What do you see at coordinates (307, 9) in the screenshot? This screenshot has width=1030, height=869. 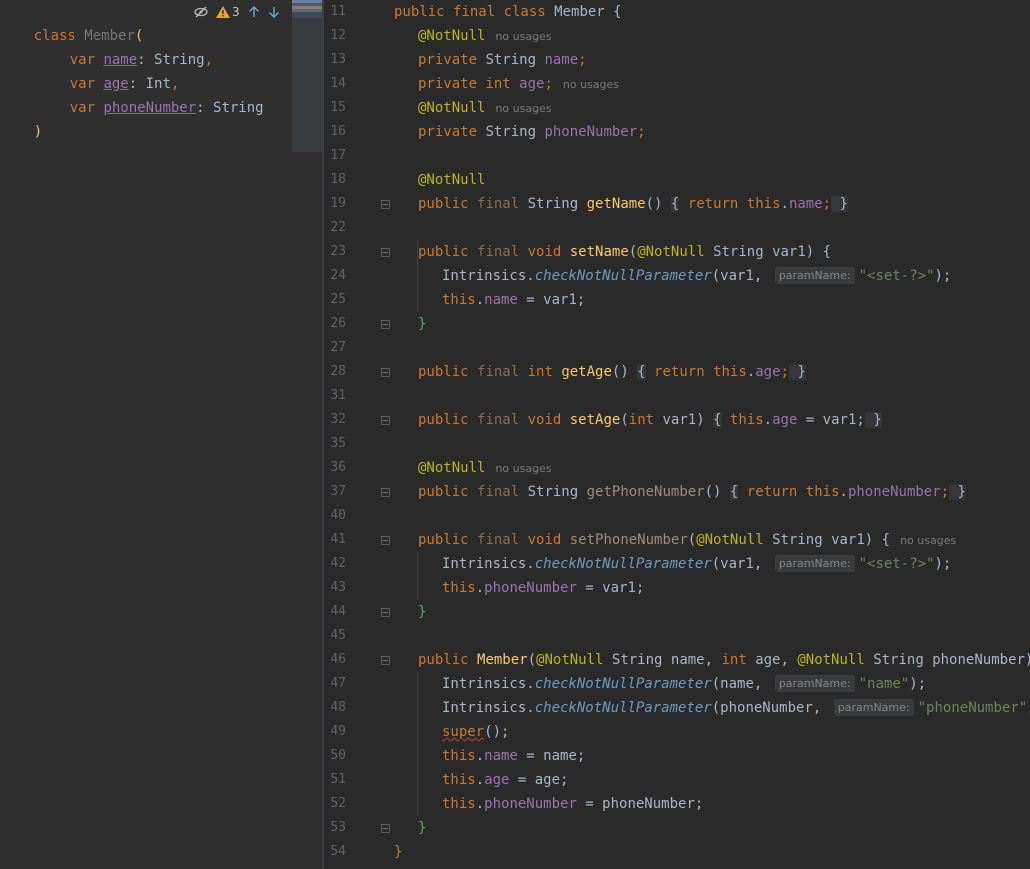 I see `minimap-preview` at bounding box center [307, 9].